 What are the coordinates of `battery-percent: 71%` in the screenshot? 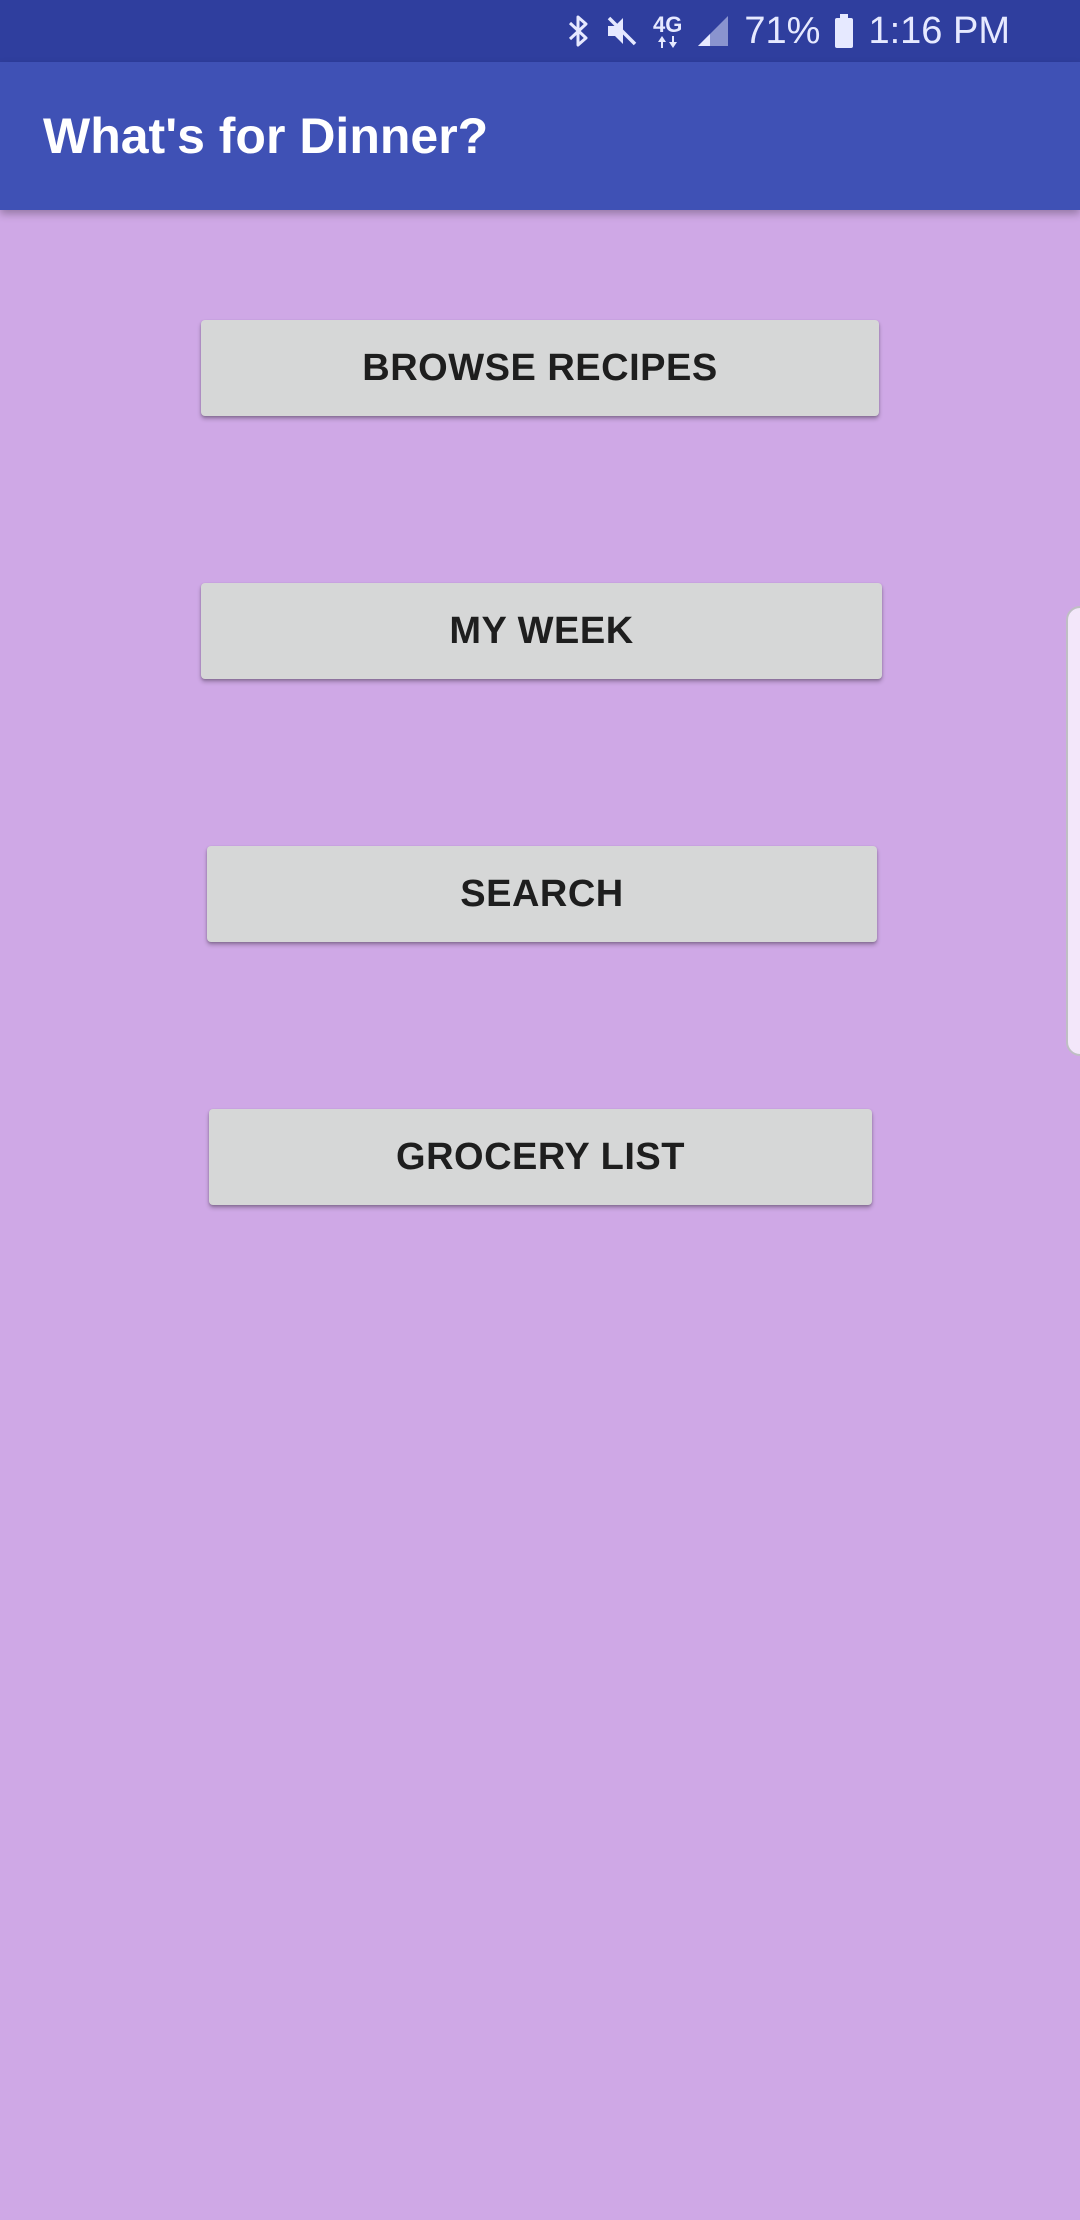 It's located at (782, 30).